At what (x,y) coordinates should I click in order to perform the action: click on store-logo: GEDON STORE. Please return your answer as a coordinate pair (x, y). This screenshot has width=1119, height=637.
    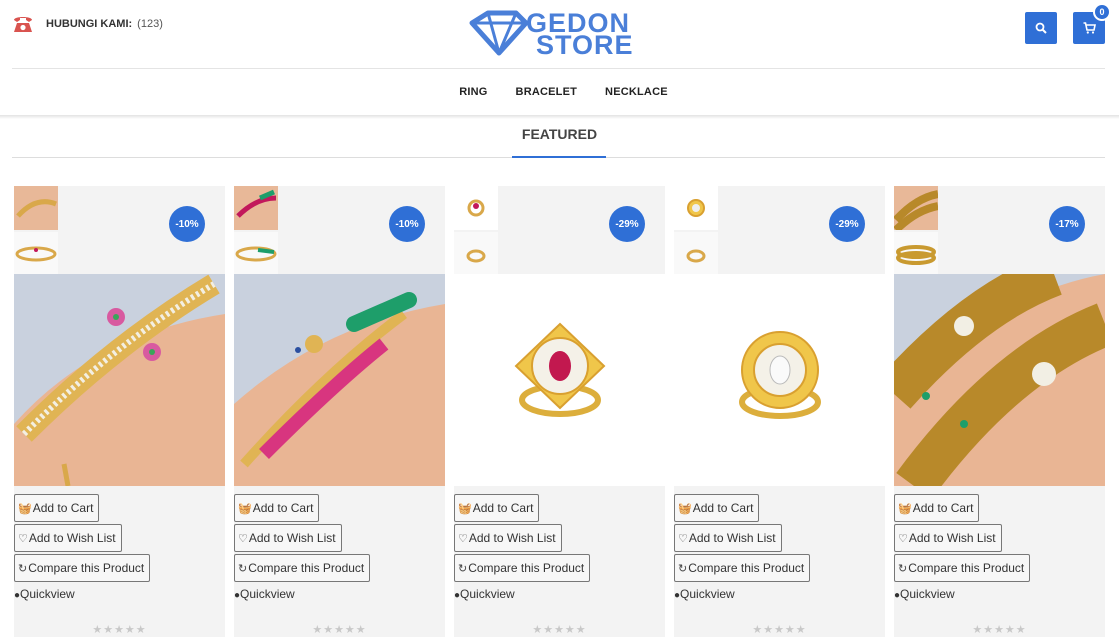
    Looking at the image, I should click on (561, 34).